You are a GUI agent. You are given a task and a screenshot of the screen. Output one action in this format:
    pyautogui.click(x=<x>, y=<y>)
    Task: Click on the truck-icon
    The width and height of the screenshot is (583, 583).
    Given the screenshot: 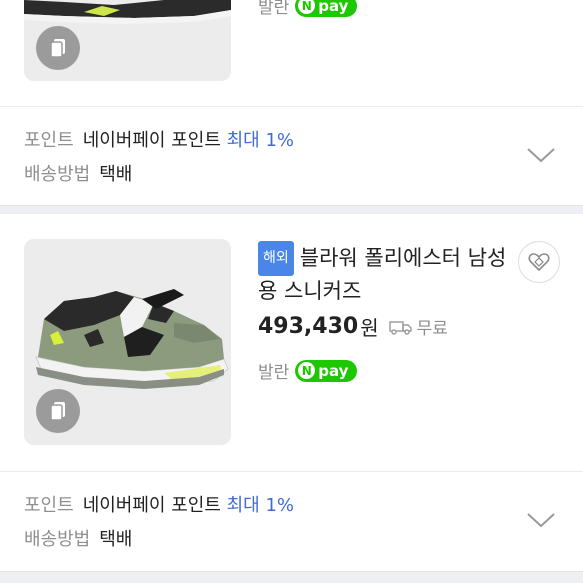 What is the action you would take?
    pyautogui.click(x=400, y=327)
    